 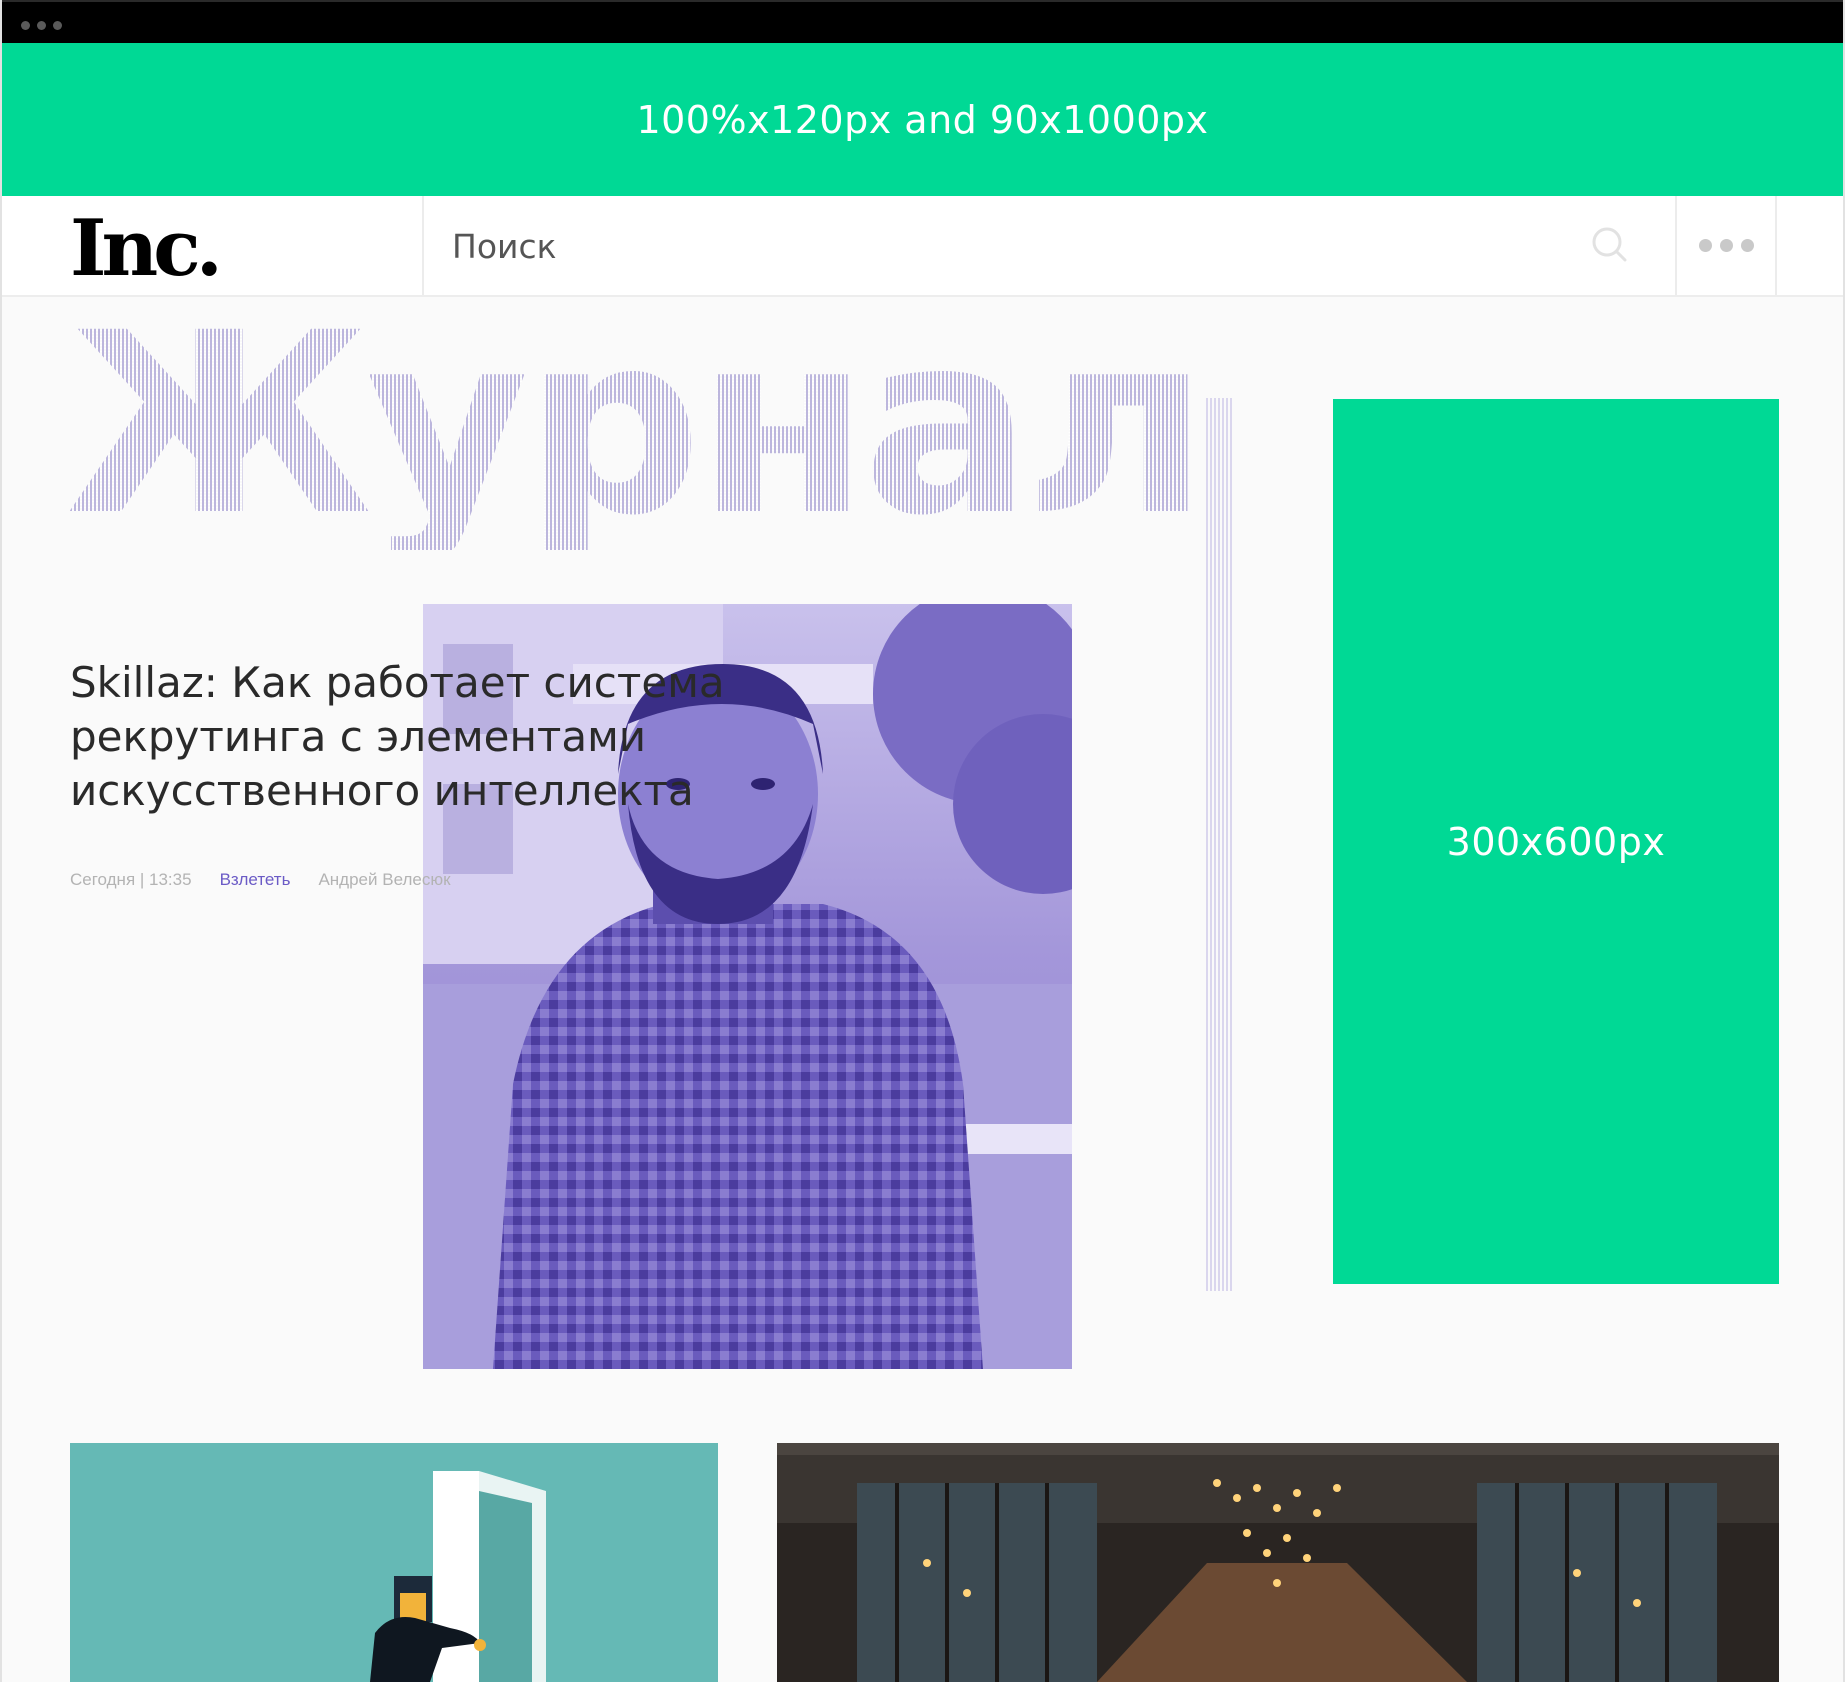 I want to click on side-ad-banner: 300x600px, so click(x=1556, y=841).